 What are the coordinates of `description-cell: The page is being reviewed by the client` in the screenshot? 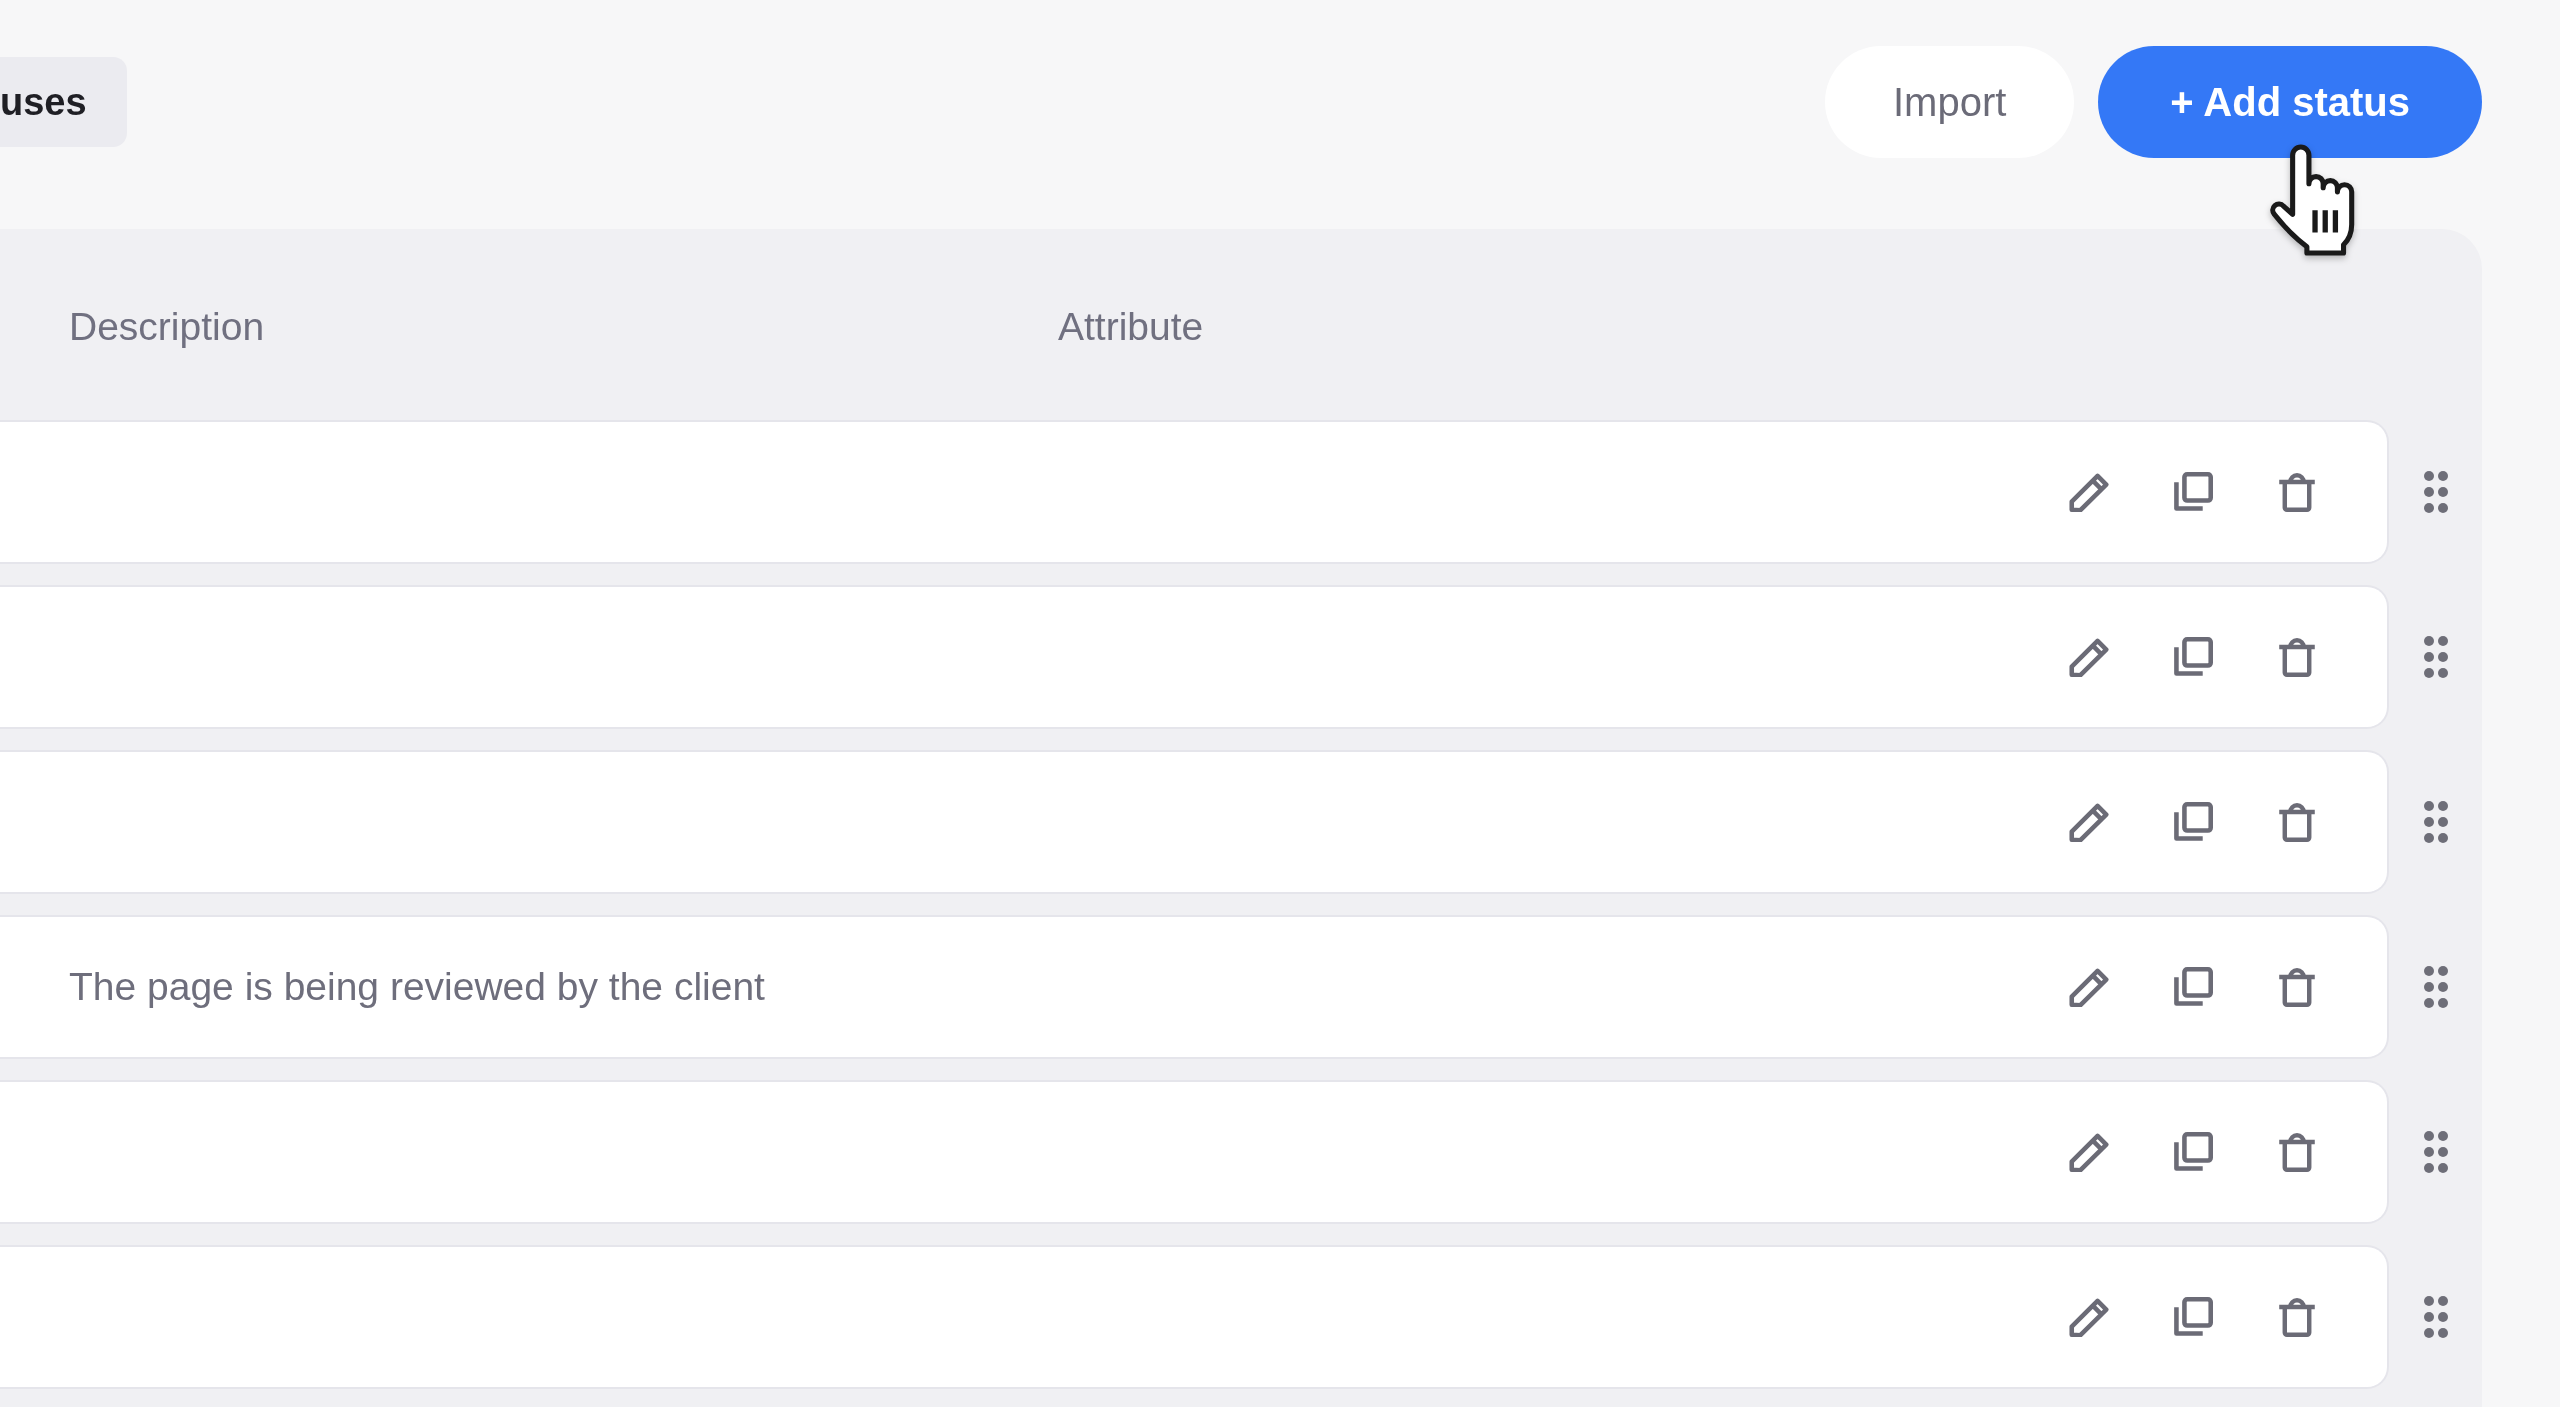 It's located at (417, 987).